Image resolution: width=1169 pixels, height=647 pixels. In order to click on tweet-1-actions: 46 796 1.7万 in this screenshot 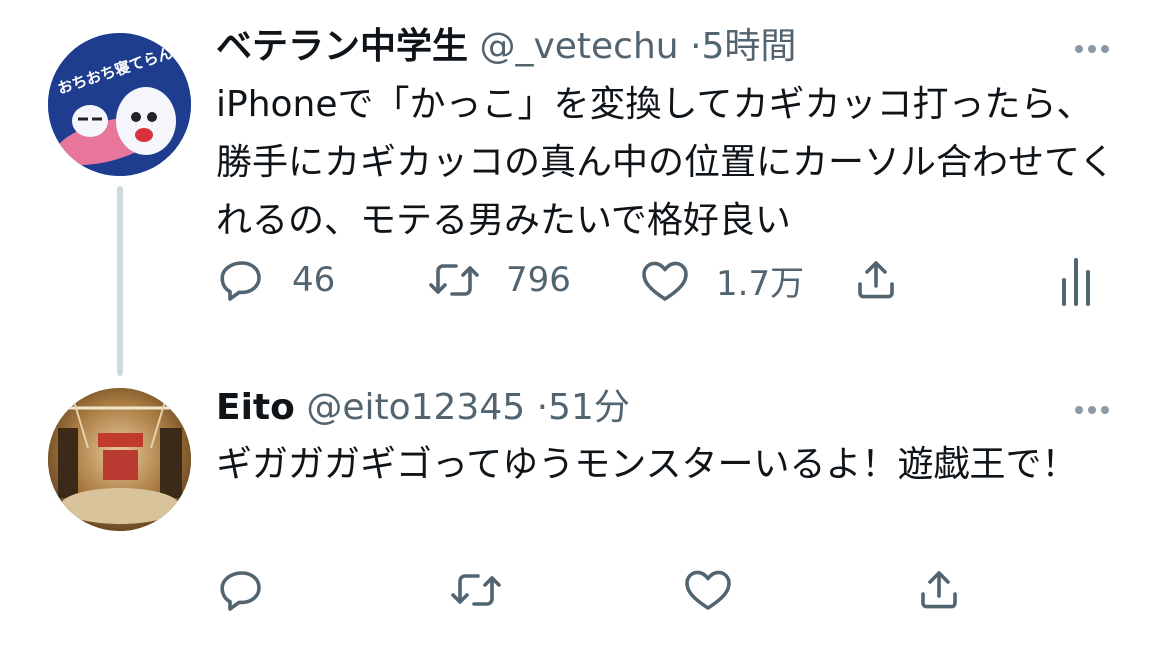, I will do `click(584, 286)`.